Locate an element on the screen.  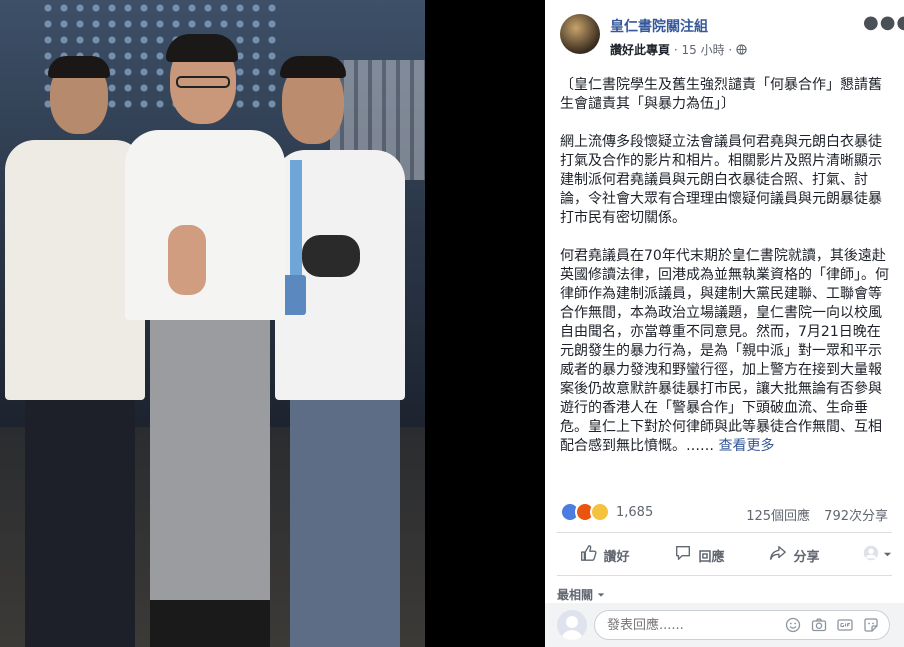
like-button: 讚好 is located at coordinates (604, 555).